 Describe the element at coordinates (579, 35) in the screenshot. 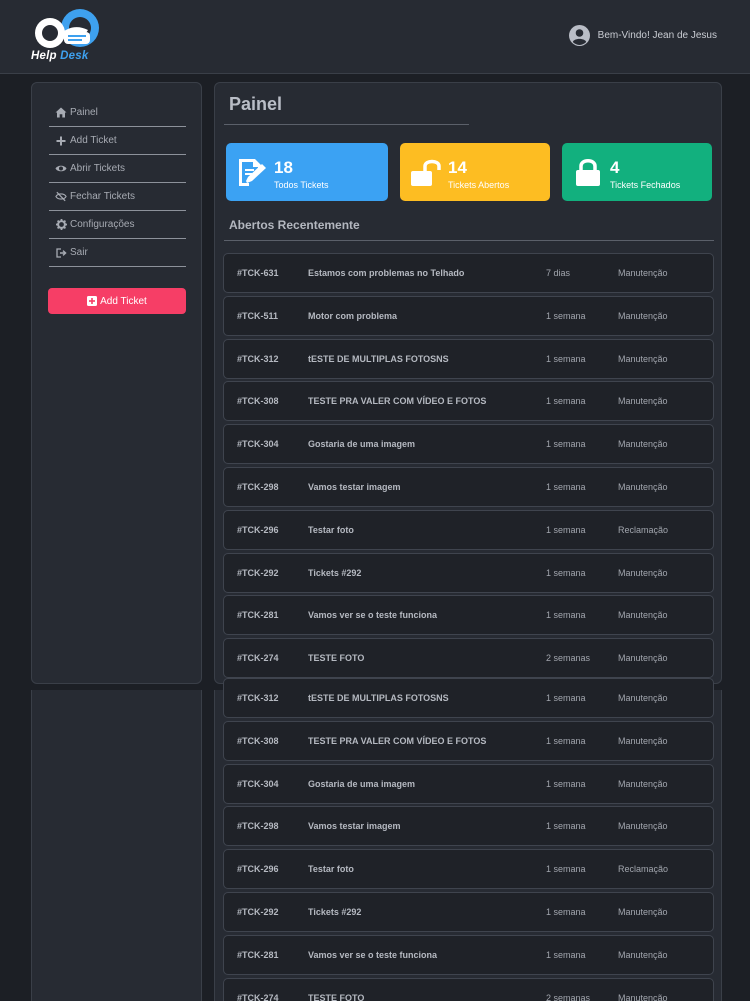

I see `user-circle-icon` at that location.